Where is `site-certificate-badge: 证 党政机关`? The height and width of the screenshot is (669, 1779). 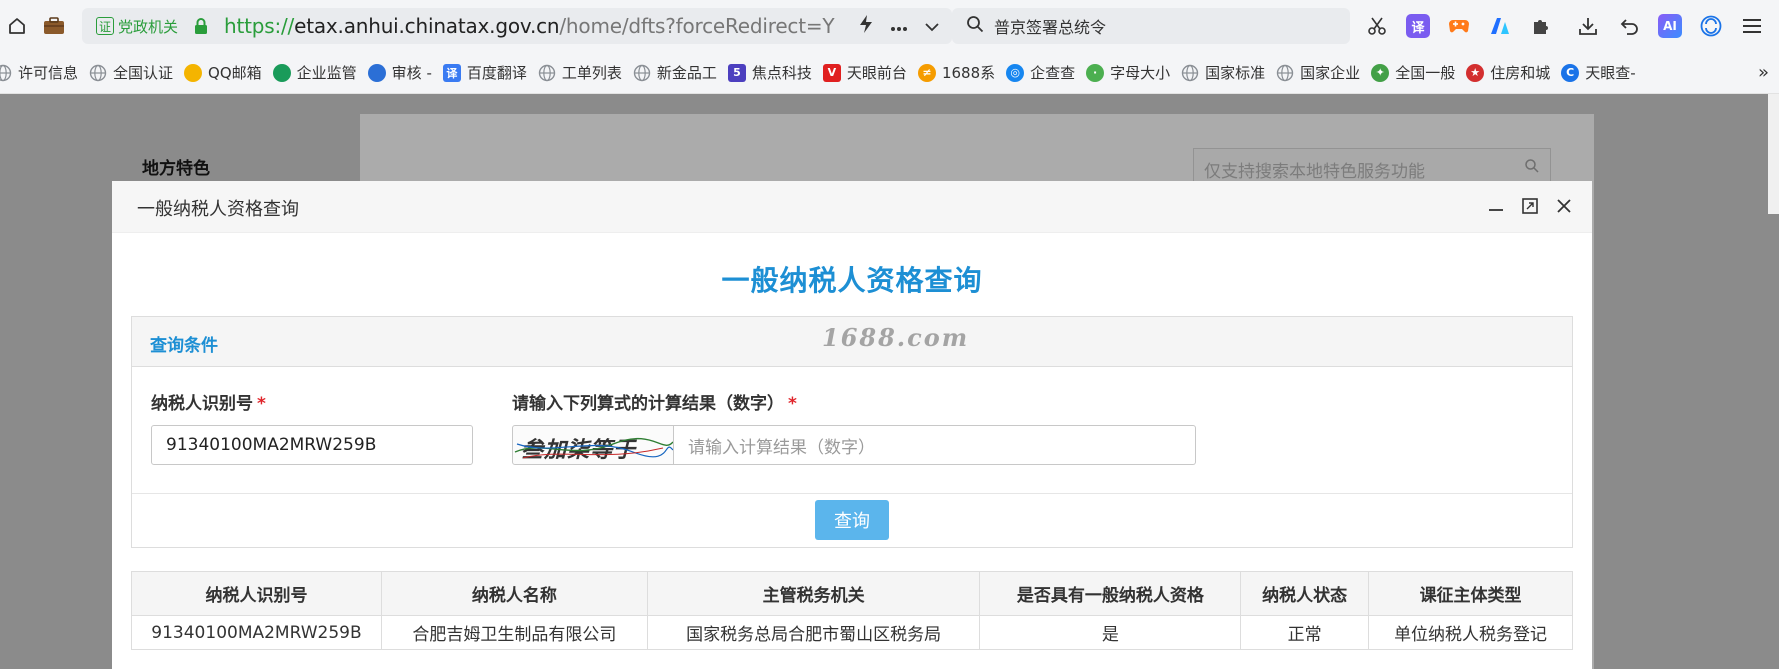
site-certificate-badge: 证 党政机关 is located at coordinates (137, 26).